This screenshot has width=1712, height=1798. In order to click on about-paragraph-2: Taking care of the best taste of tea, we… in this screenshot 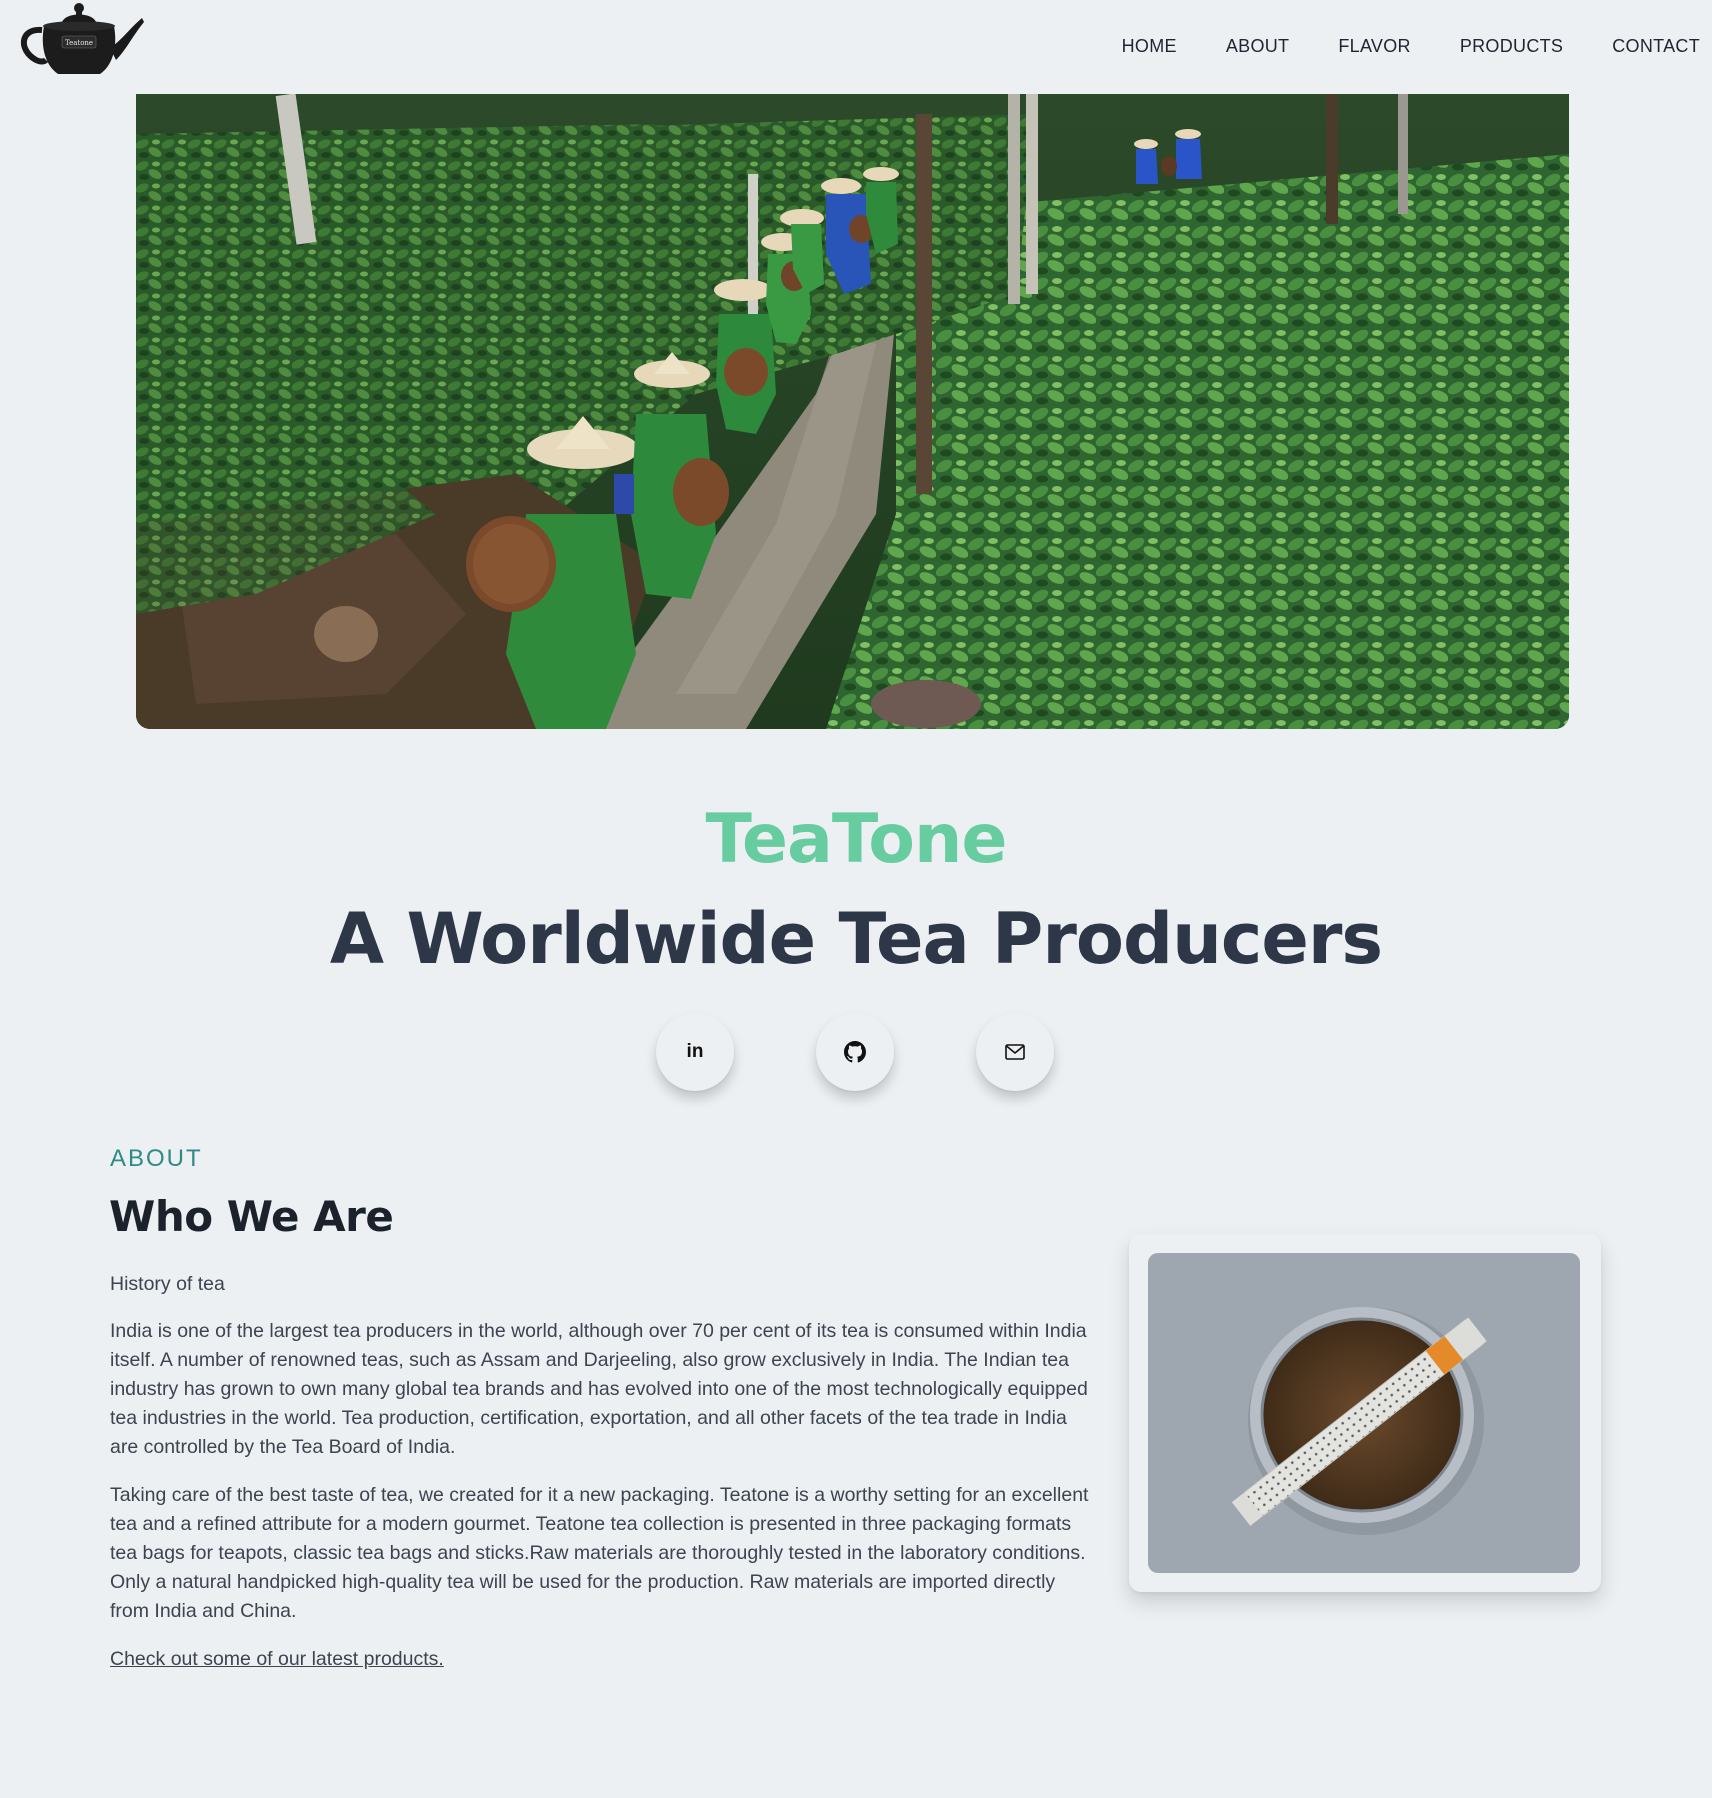, I will do `click(599, 1553)`.